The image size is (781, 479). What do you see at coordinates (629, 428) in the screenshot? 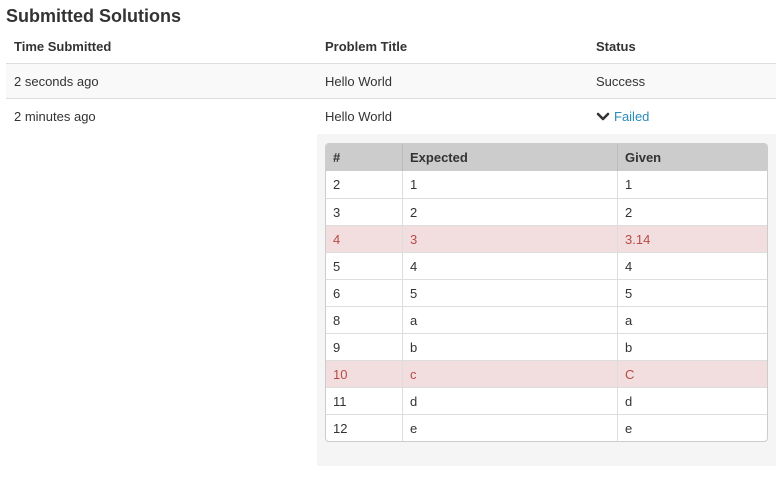
I see `given-value: e` at bounding box center [629, 428].